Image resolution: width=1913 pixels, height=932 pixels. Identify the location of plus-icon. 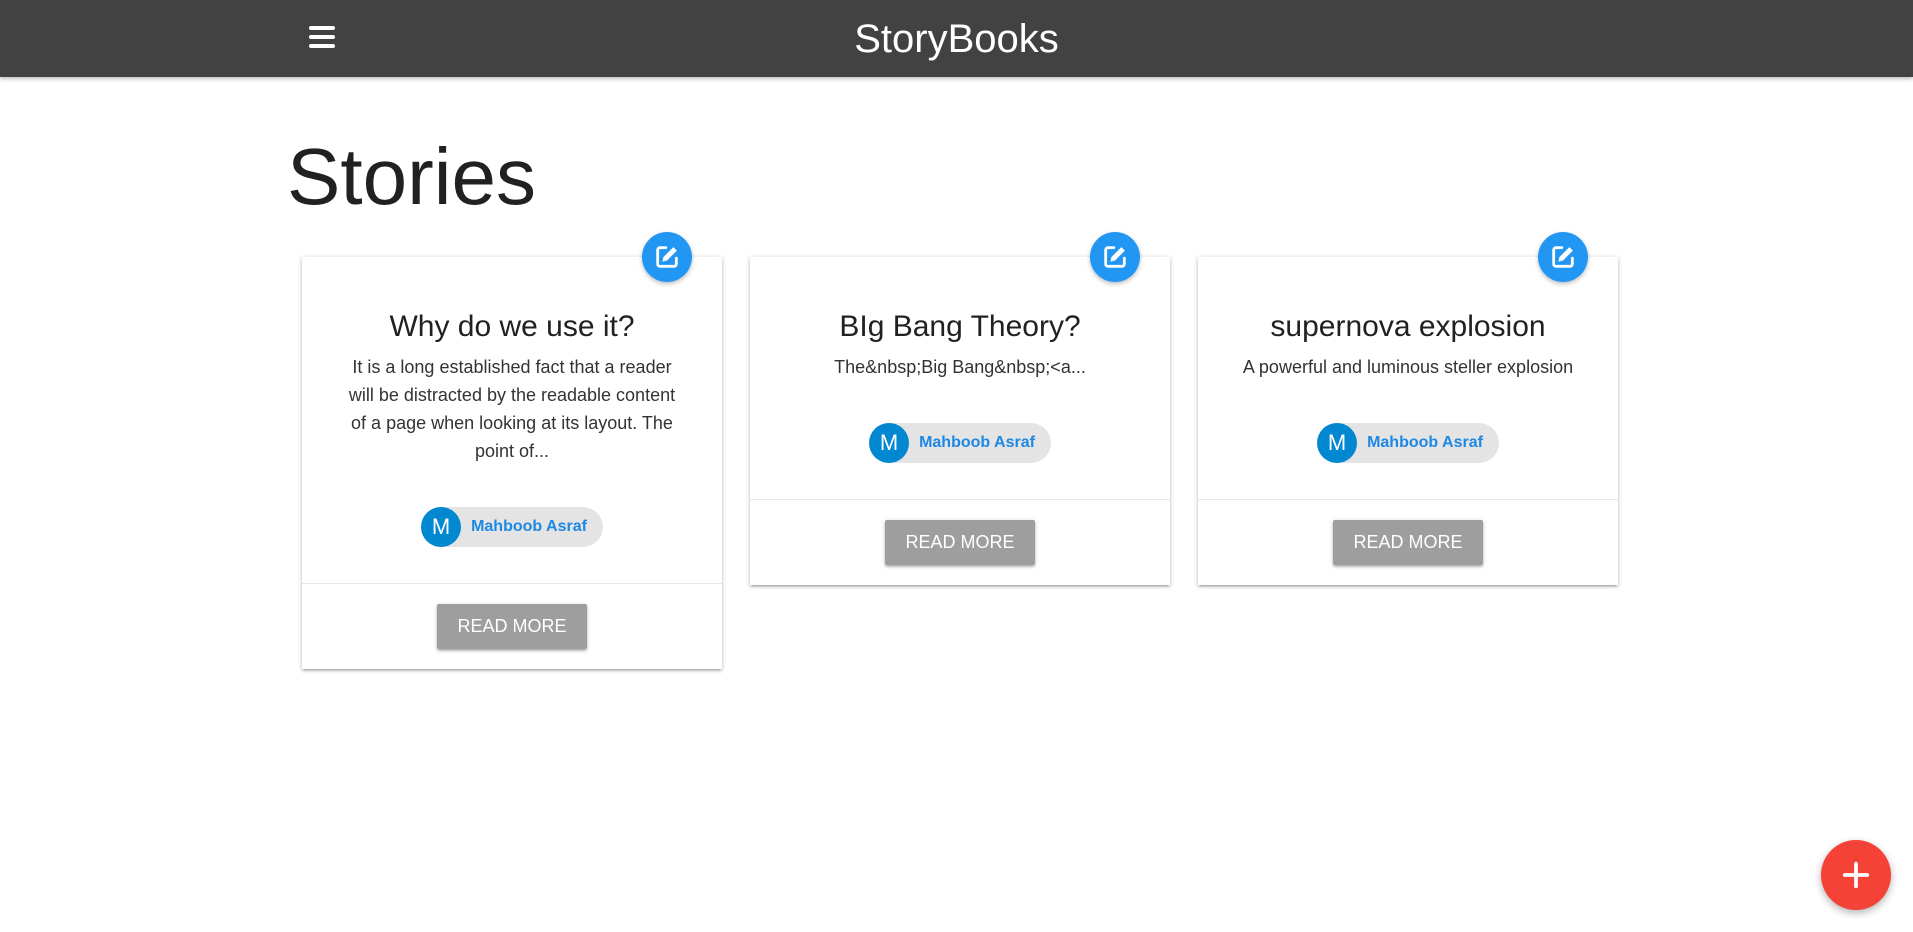
(1856, 875).